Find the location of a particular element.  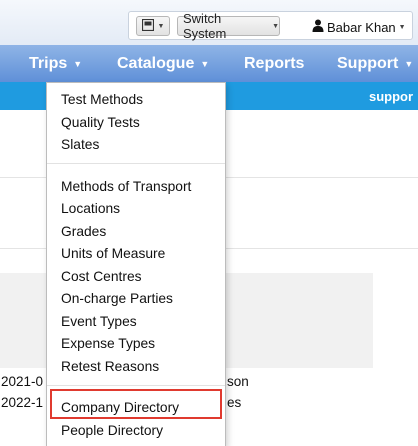

top-header: ▼ Switch System ▼ Babar Khan ▼ is located at coordinates (209, 22).